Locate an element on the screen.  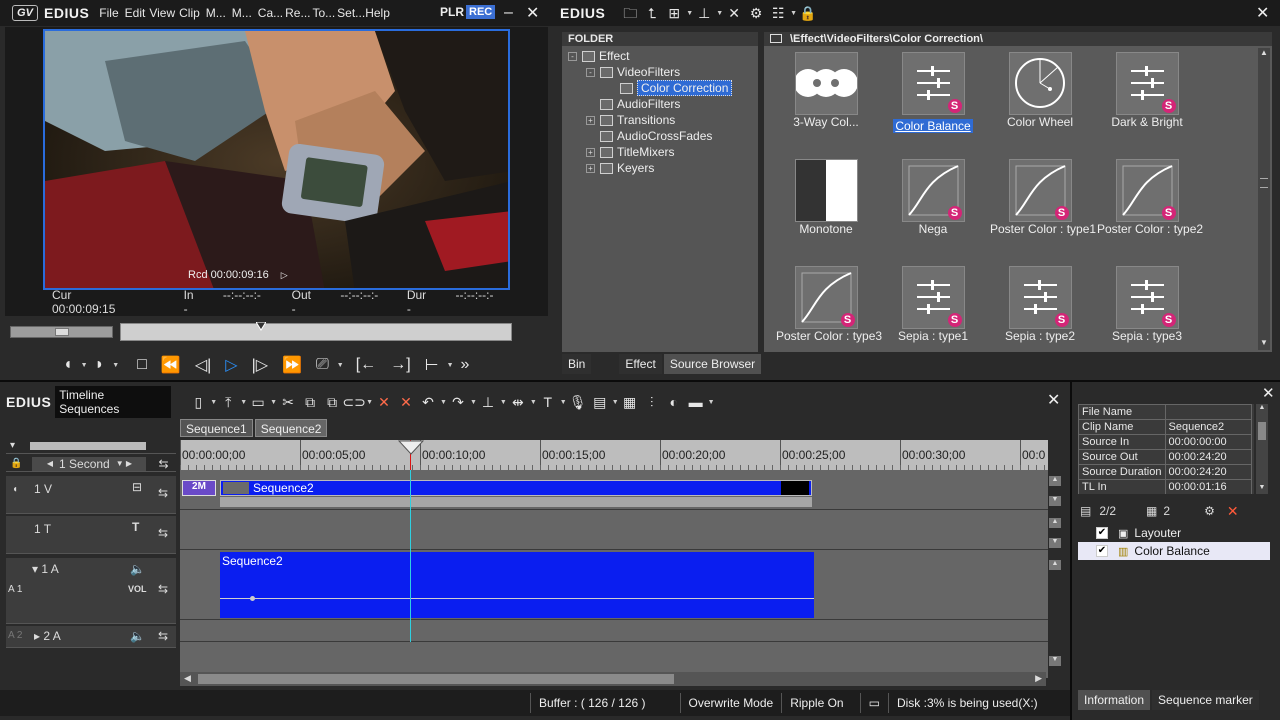
add-marker-icon: ⊥ is located at coordinates (488, 402).